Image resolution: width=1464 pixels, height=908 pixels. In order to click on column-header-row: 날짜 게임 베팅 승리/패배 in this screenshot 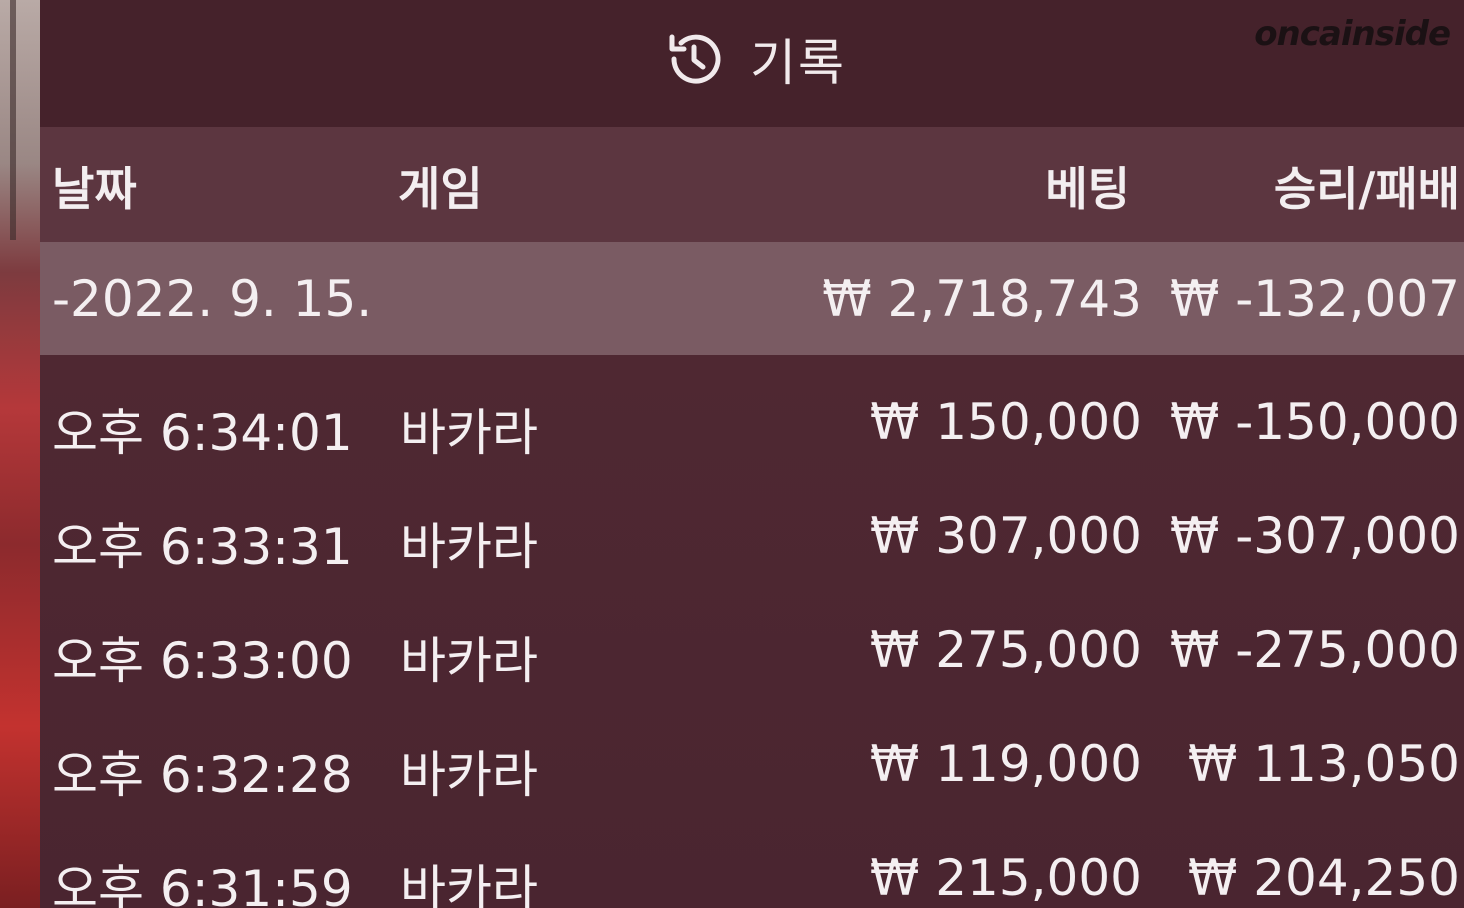, I will do `click(752, 184)`.